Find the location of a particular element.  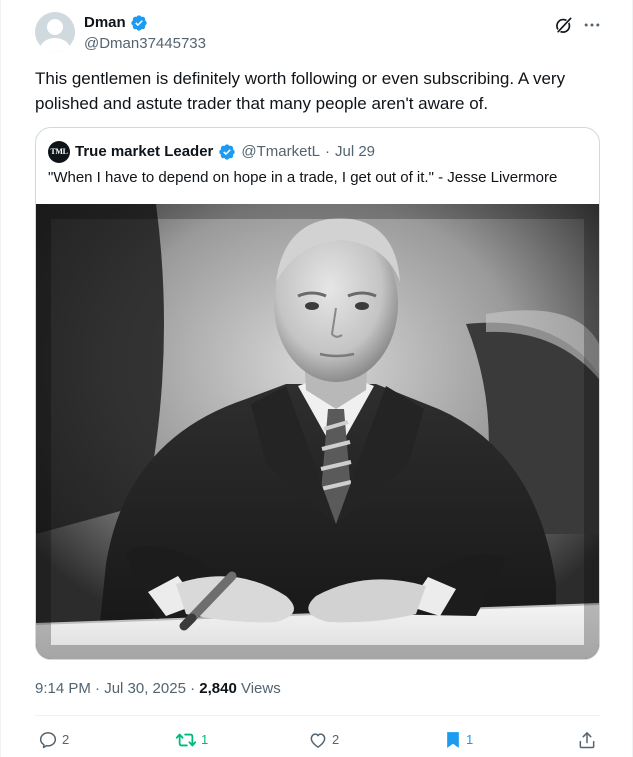

divider is located at coordinates (317, 715).